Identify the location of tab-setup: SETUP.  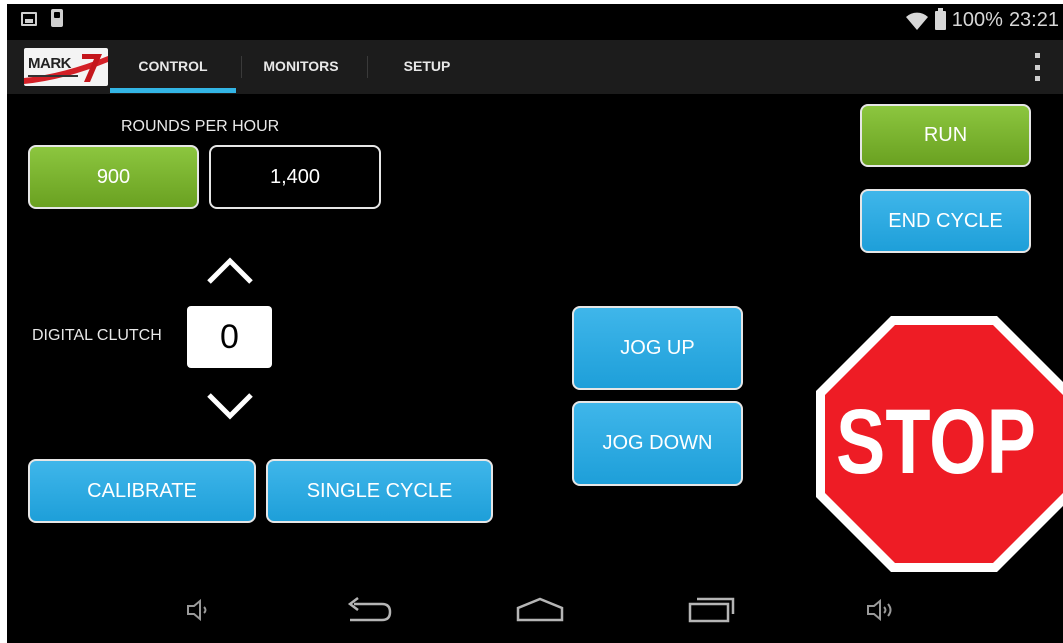
(427, 67).